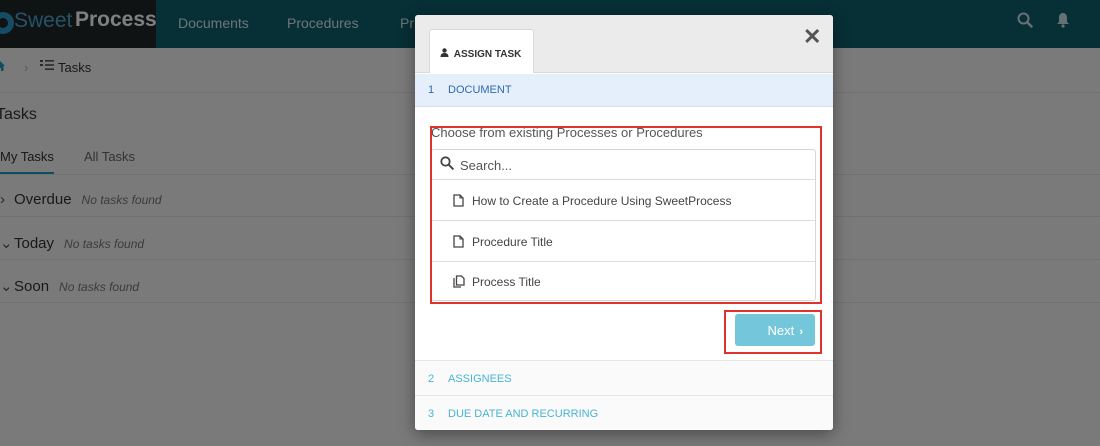 The image size is (1100, 446). I want to click on step-number: 1, so click(431, 90).